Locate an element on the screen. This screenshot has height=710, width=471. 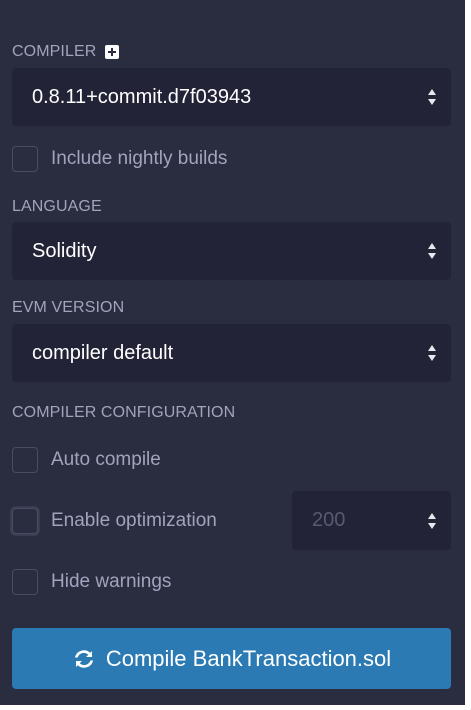
enable-optimization-label: Enable optimization is located at coordinates (134, 520).